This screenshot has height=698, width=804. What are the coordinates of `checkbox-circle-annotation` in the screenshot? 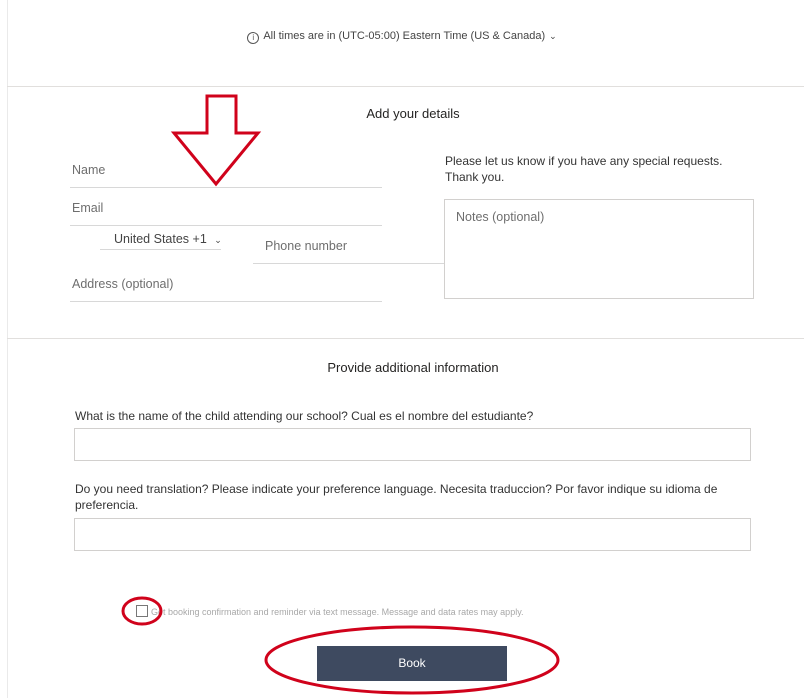 It's located at (142, 611).